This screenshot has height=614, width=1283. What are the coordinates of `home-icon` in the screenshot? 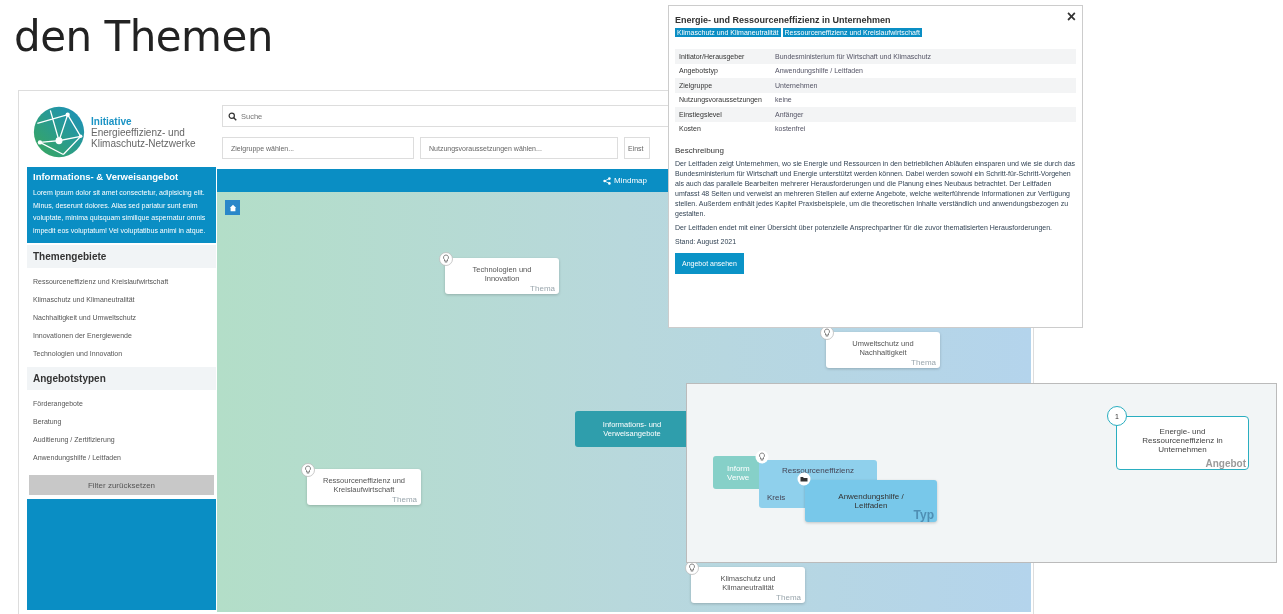 It's located at (232, 207).